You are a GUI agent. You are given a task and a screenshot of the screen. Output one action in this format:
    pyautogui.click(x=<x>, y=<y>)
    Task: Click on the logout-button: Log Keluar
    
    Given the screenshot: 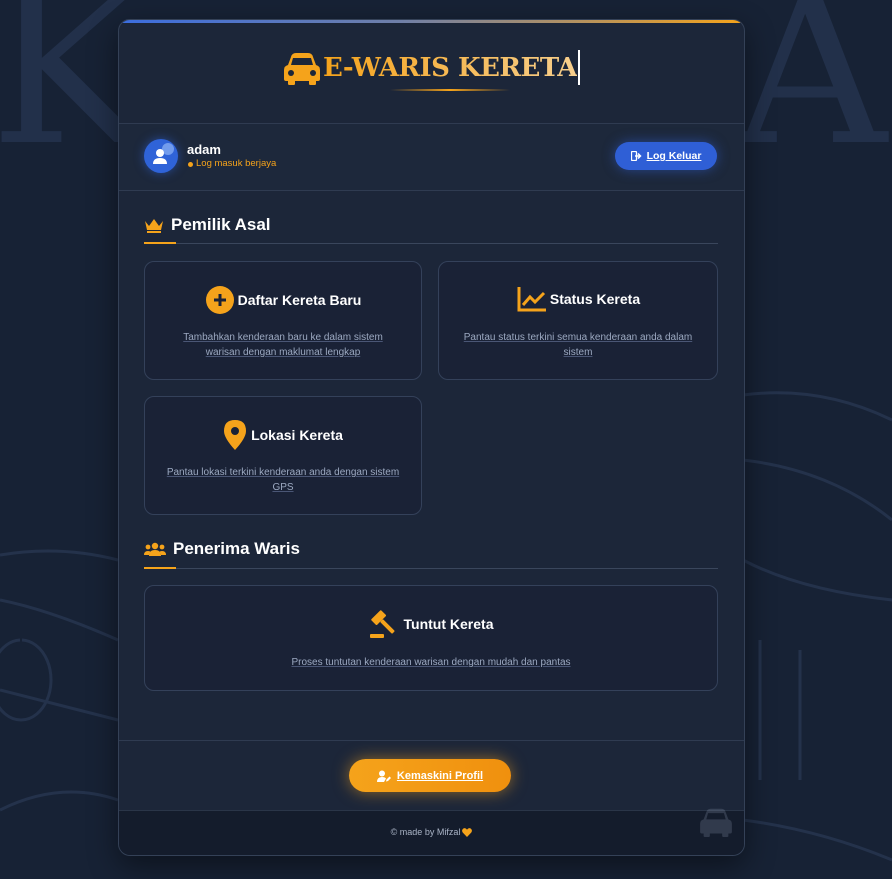 What is the action you would take?
    pyautogui.click(x=666, y=156)
    